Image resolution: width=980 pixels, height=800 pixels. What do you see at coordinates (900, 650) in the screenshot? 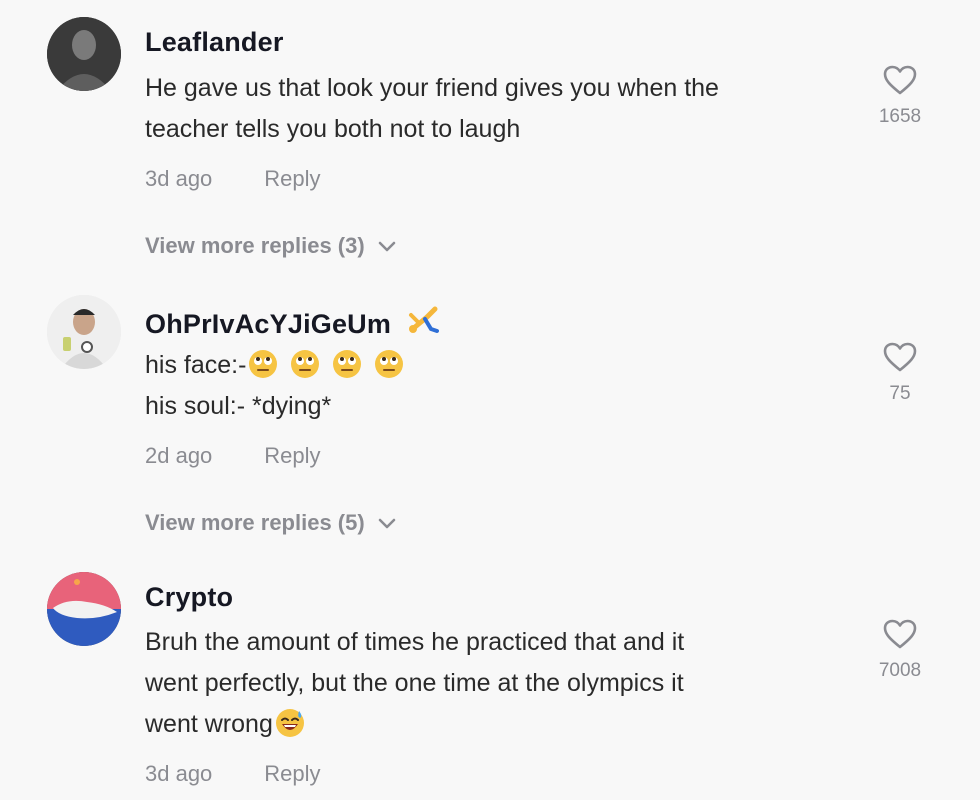
I see `like-button: 7008` at bounding box center [900, 650].